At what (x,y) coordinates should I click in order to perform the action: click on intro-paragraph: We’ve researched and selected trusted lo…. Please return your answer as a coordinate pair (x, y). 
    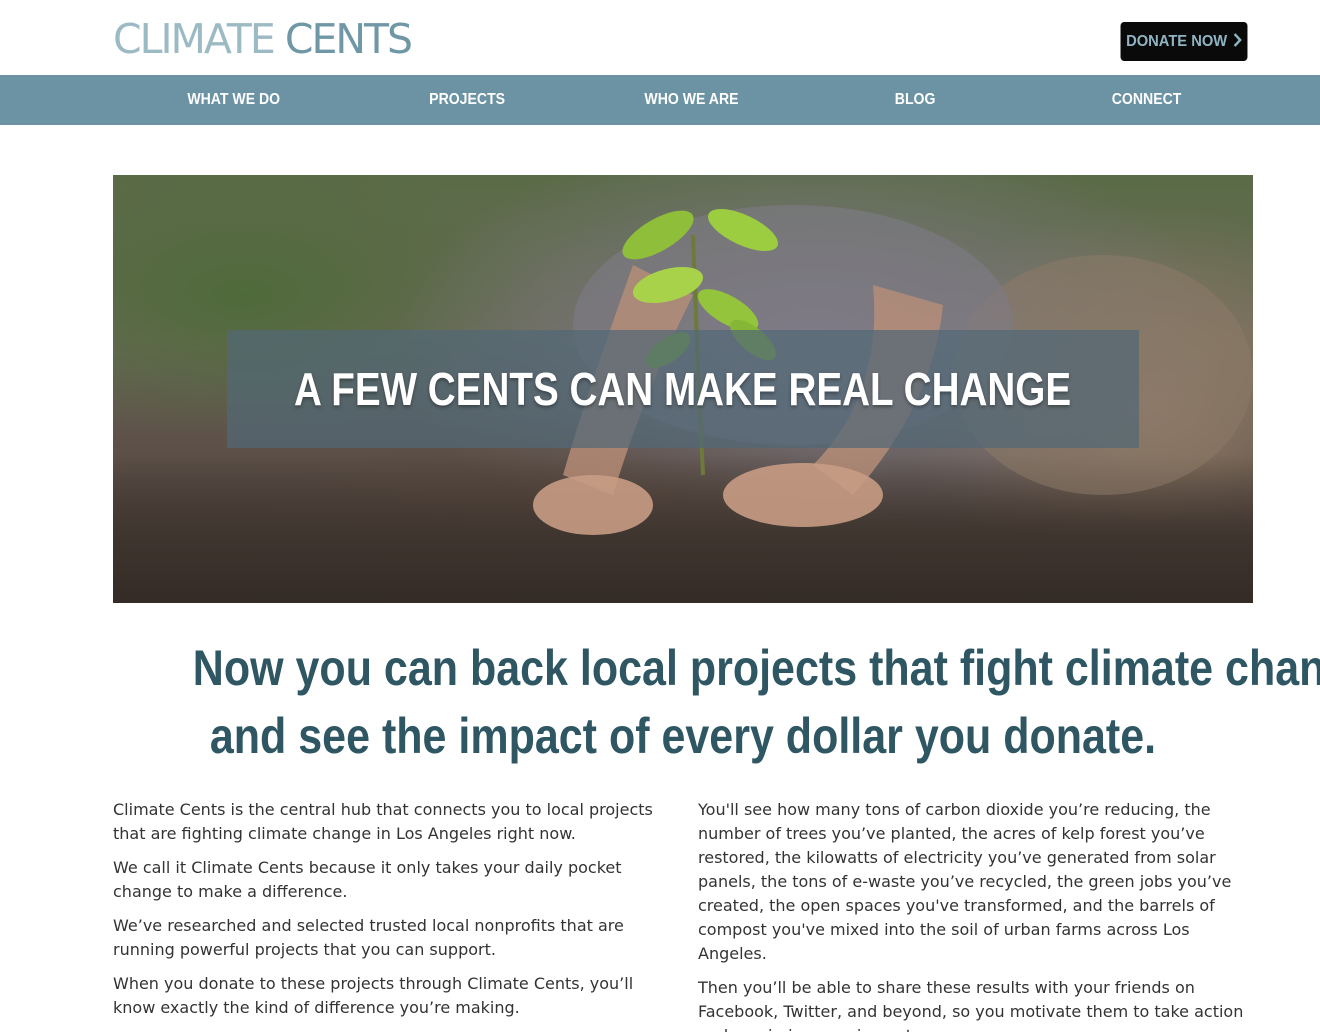
    Looking at the image, I should click on (368, 937).